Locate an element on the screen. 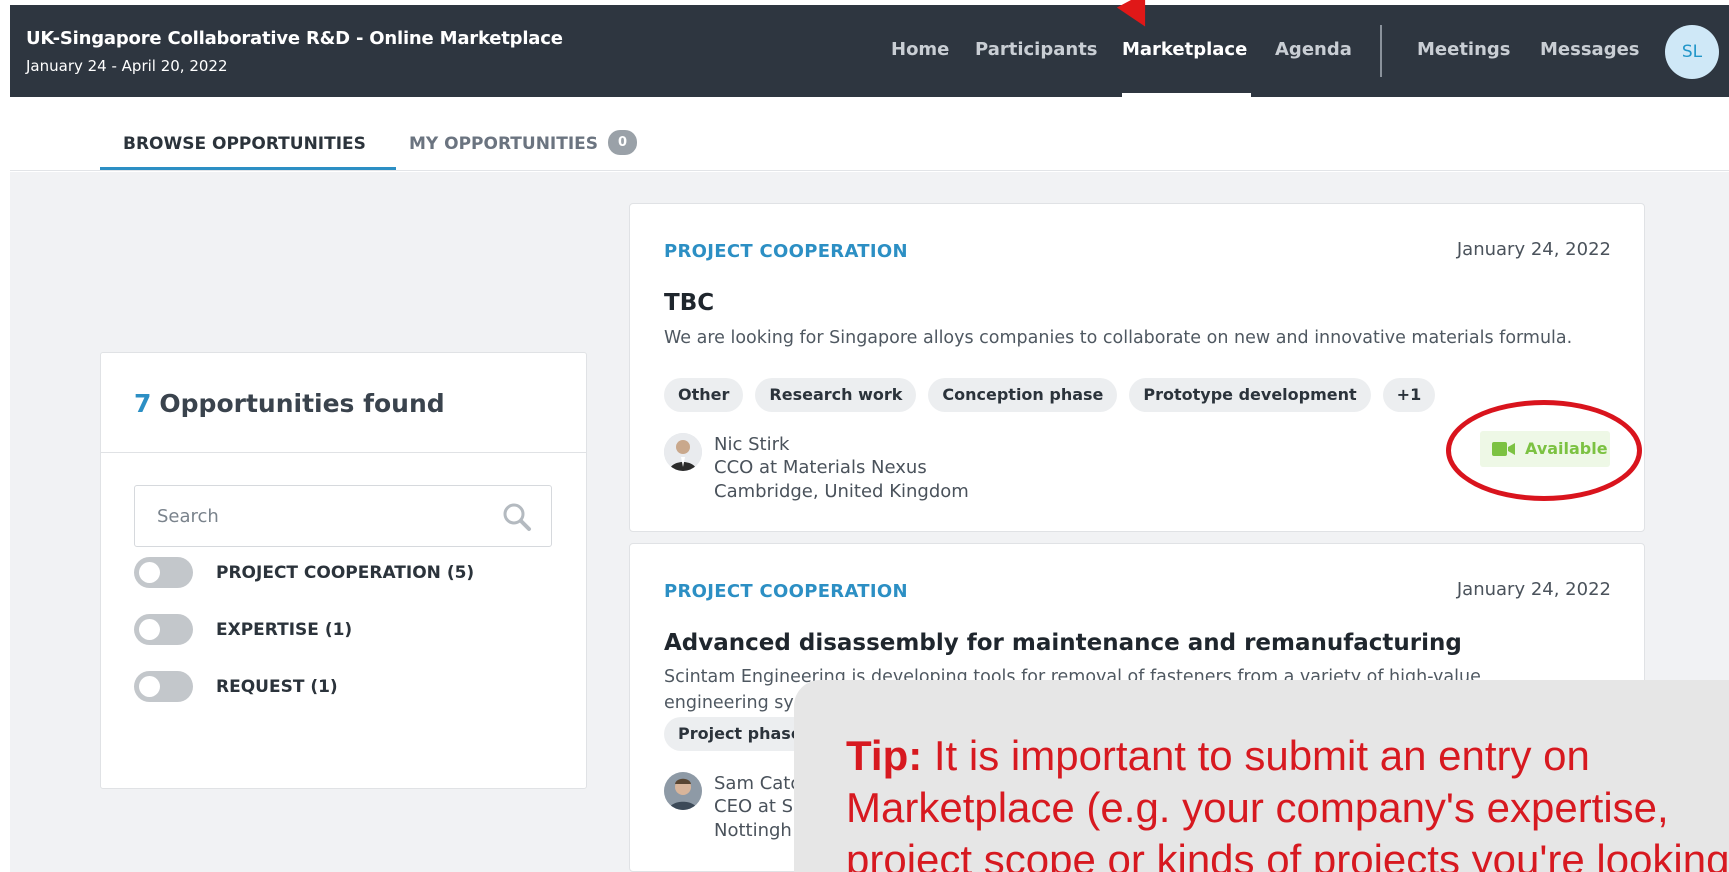 The width and height of the screenshot is (1729, 872). tag: Conception phase is located at coordinates (1023, 395).